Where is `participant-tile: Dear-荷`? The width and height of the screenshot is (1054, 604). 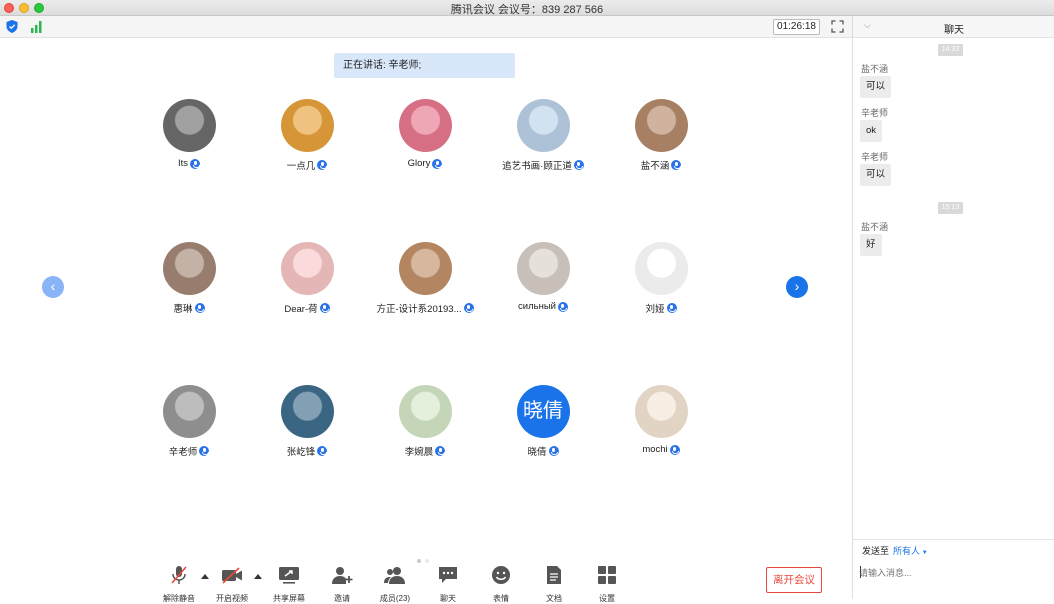 participant-tile: Dear-荷 is located at coordinates (307, 278).